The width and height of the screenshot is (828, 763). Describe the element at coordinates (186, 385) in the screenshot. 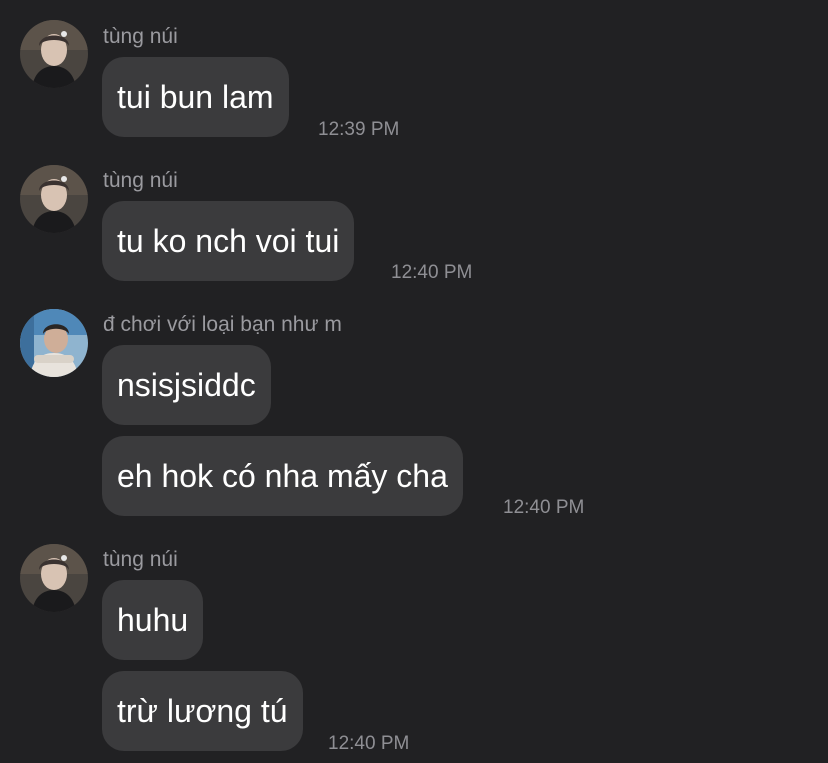

I see `message-bubble: nsisjsiddc` at that location.